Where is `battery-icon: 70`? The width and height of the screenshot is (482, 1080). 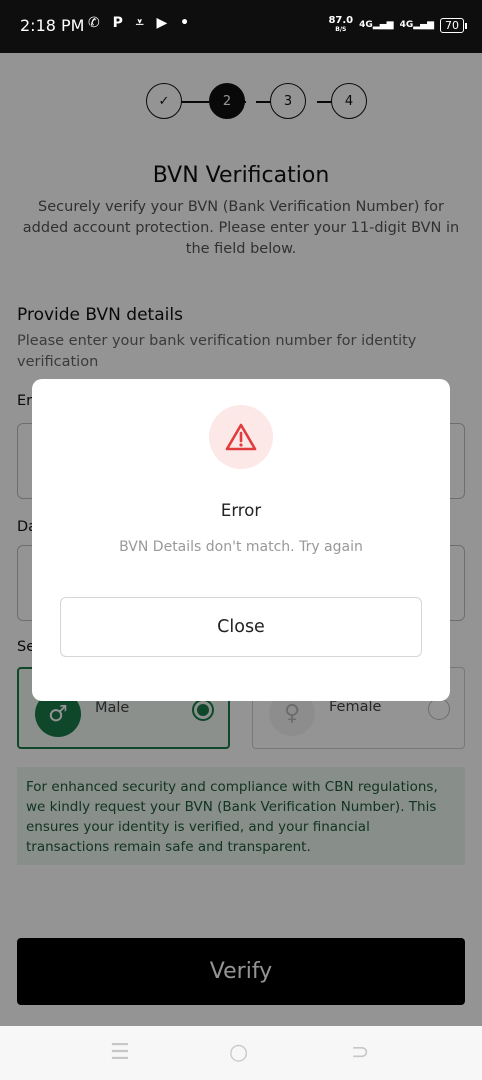 battery-icon: 70 is located at coordinates (453, 25).